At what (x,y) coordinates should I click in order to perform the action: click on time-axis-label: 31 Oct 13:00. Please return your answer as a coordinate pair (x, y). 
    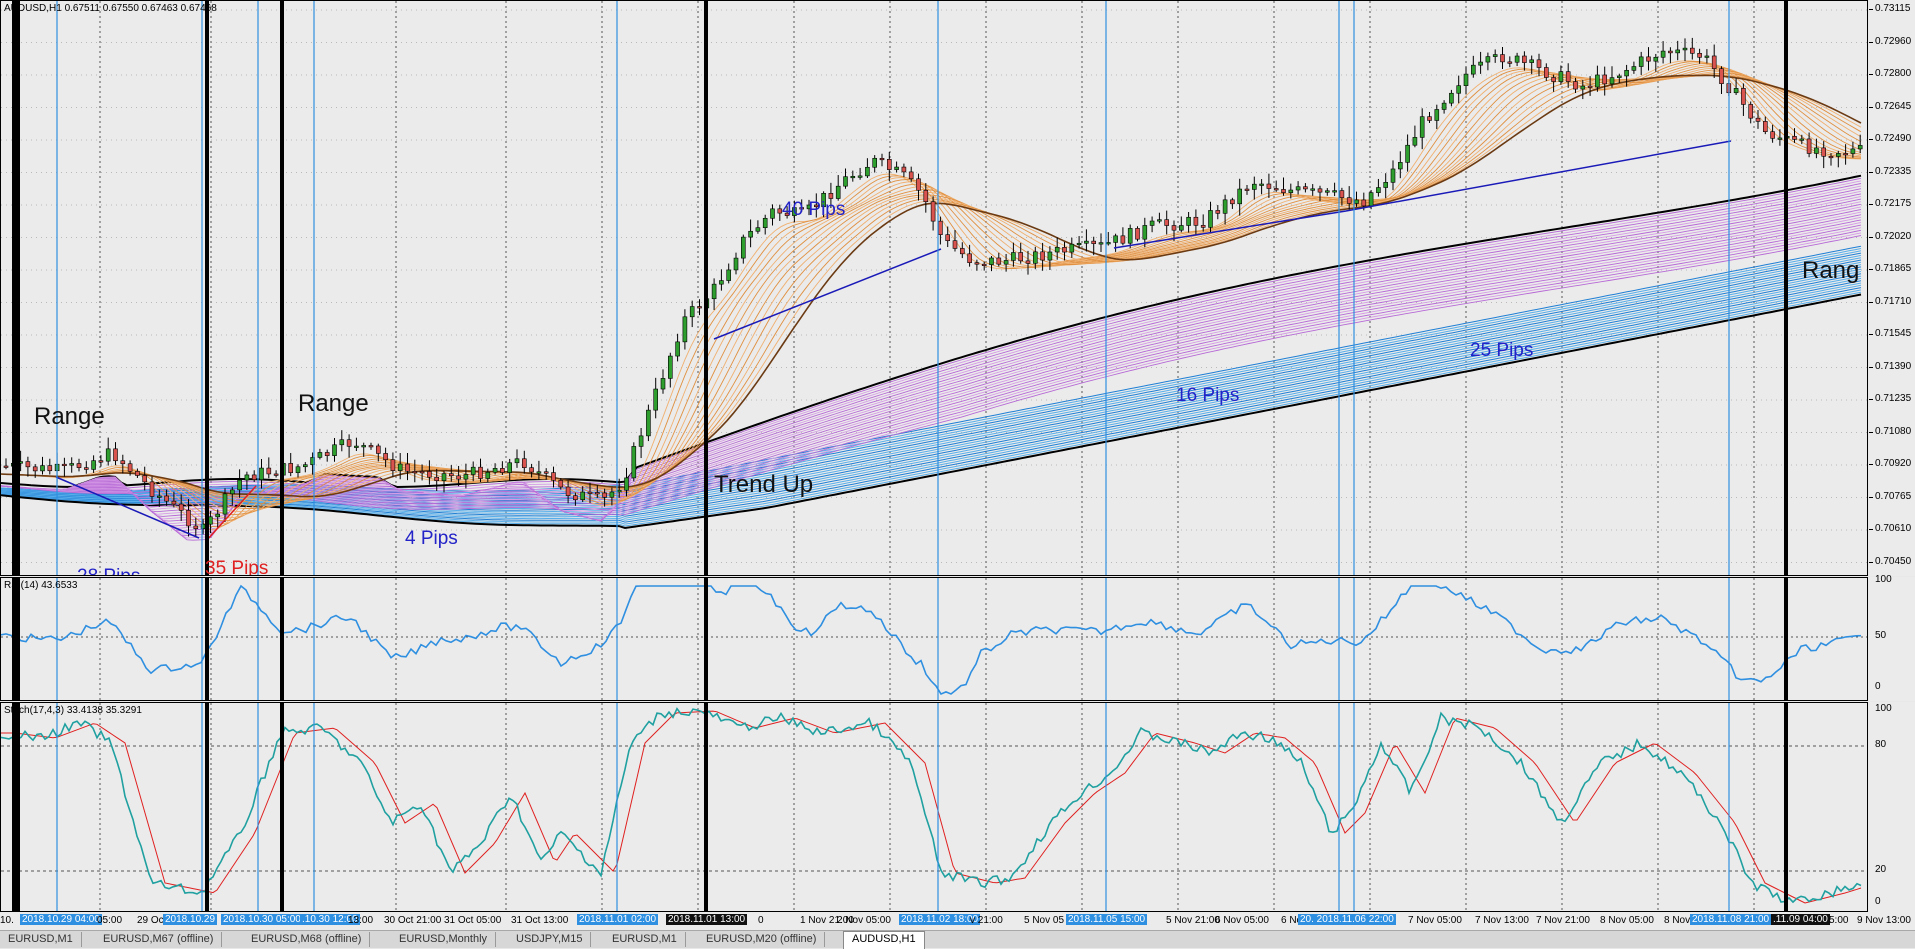
    Looking at the image, I should click on (540, 920).